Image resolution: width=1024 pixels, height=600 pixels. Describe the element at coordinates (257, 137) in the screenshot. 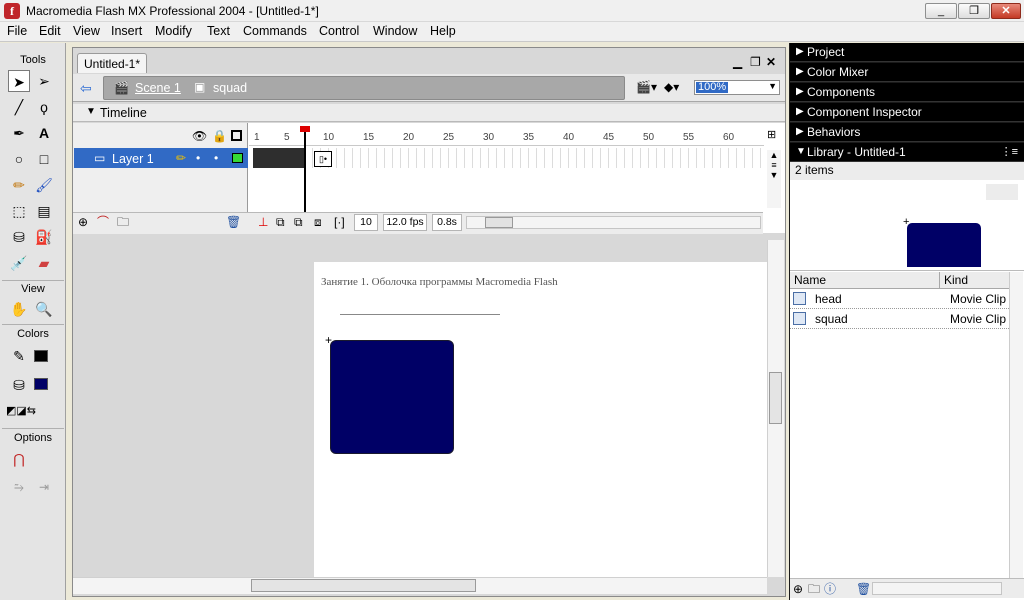

I see `ruler-tick: 1` at that location.